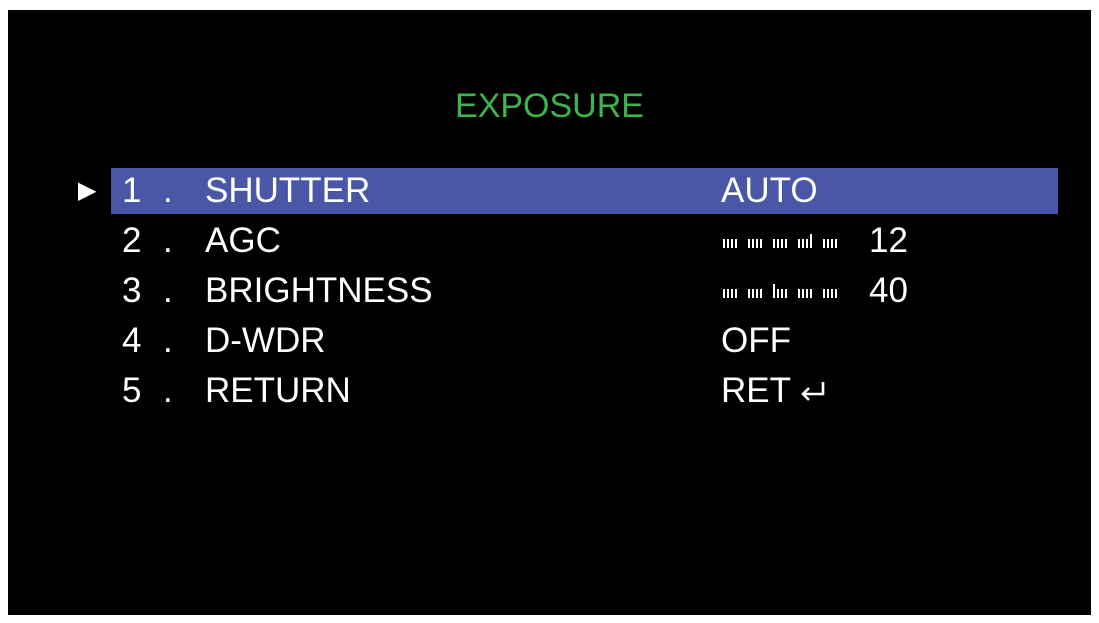 This screenshot has width=1099, height=623. I want to click on return-value: RET, so click(774, 391).